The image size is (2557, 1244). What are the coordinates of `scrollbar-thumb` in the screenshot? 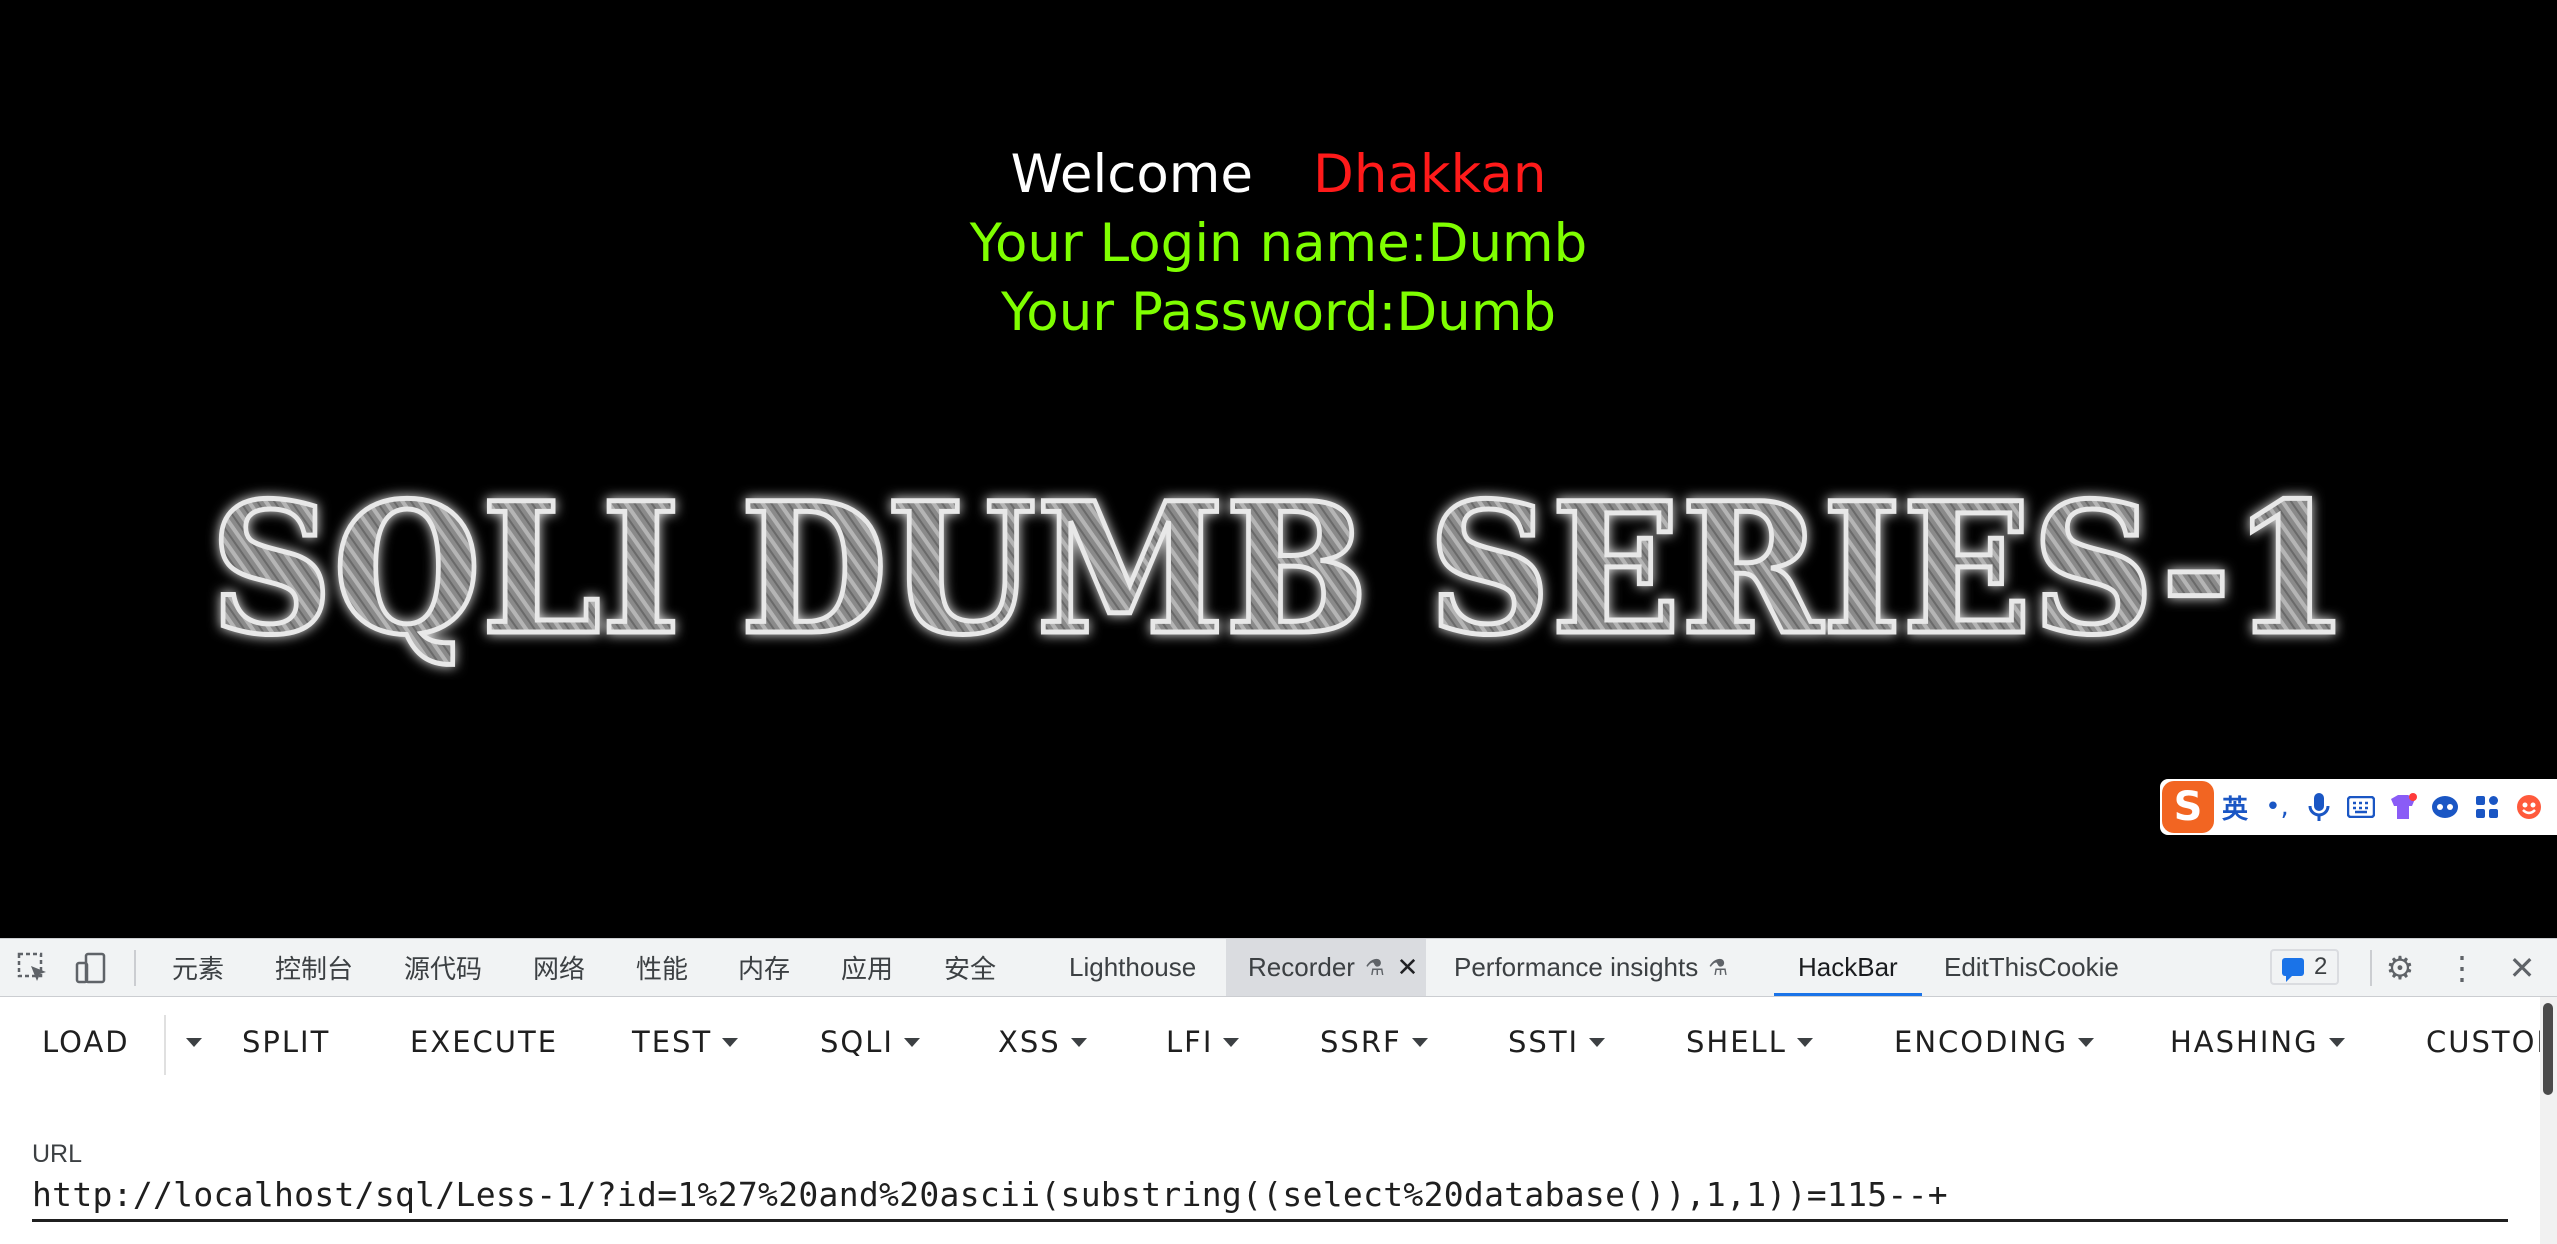 It's located at (2548, 1049).